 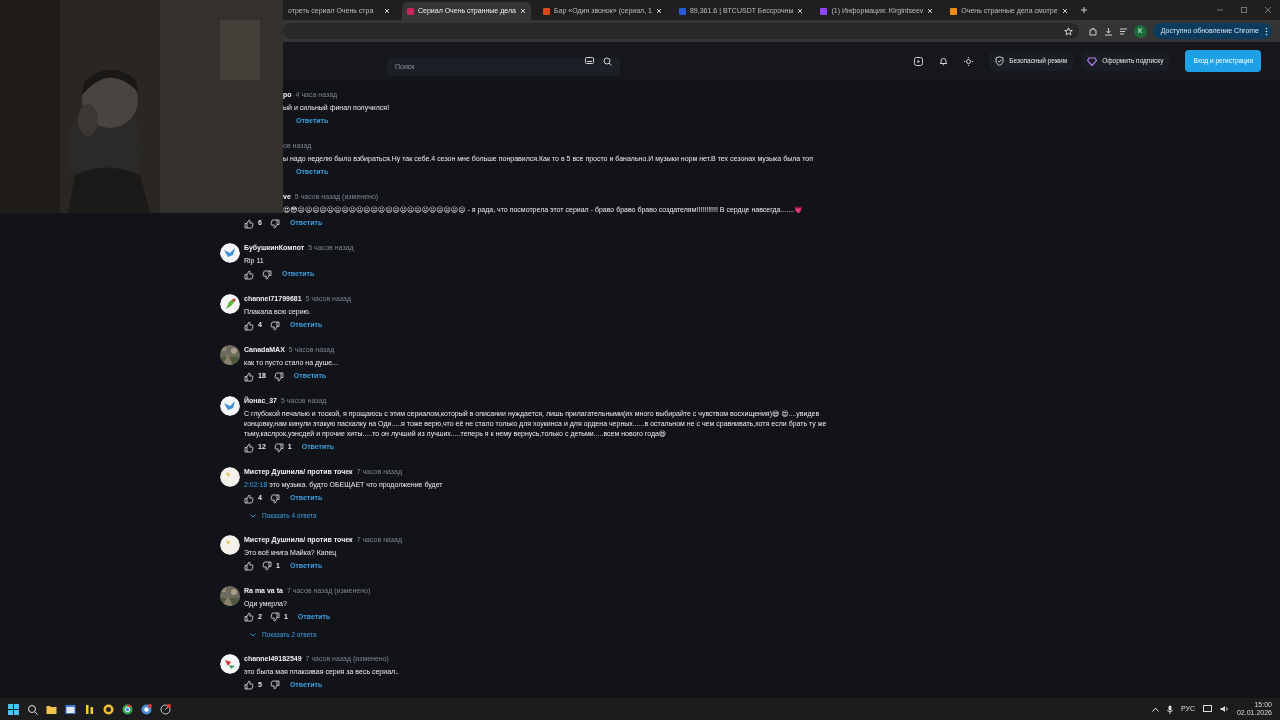 I want to click on download-icon, so click(x=1108, y=31).